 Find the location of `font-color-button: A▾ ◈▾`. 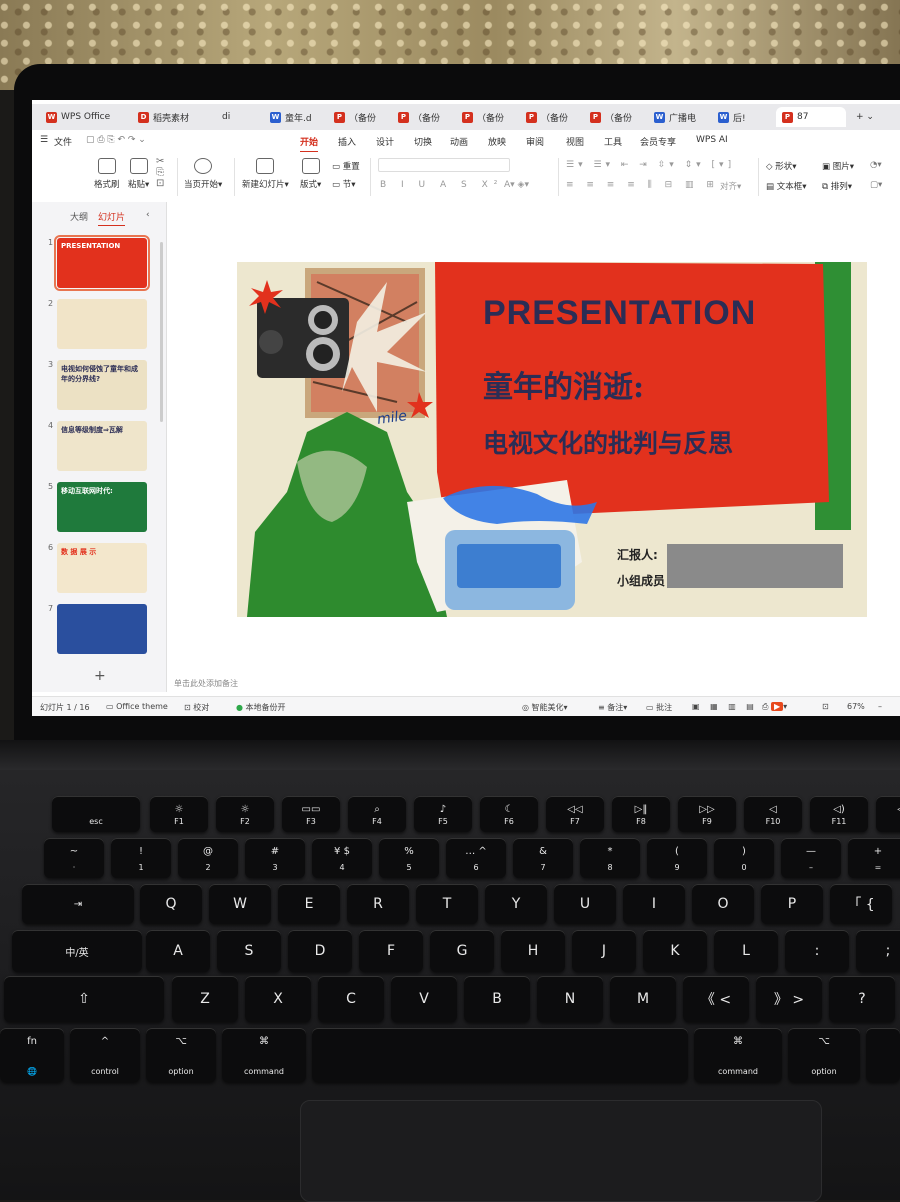

font-color-button: A▾ ◈▾ is located at coordinates (516, 185).